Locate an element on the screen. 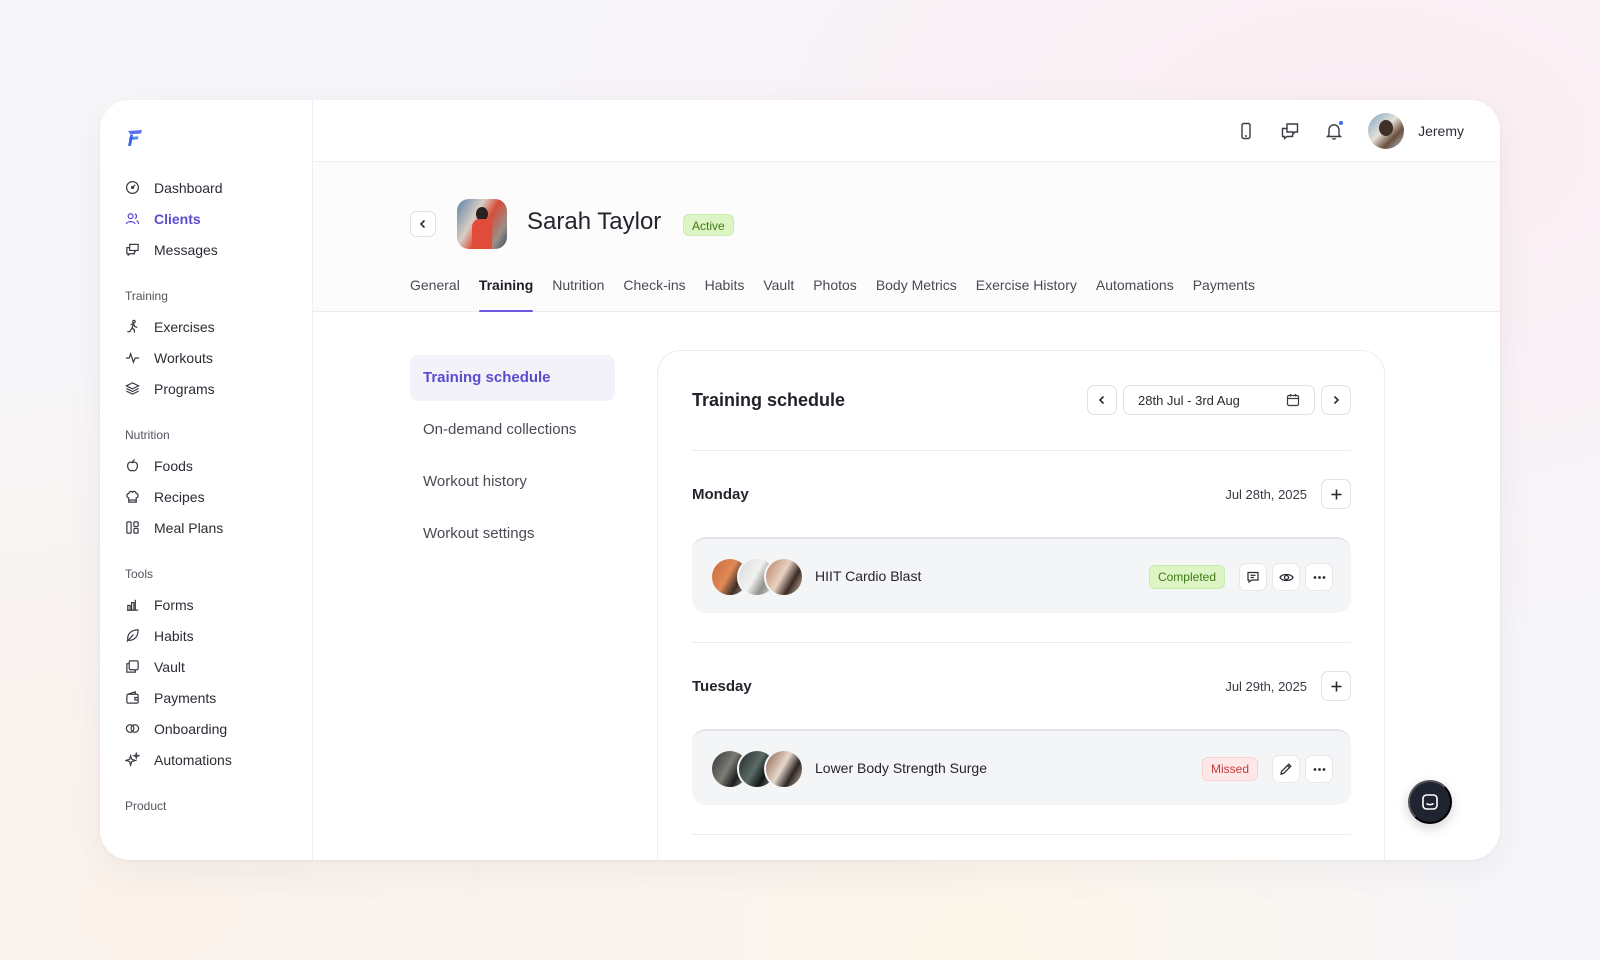 Image resolution: width=1600 pixels, height=960 pixels. add-workout-monday-button is located at coordinates (1336, 494).